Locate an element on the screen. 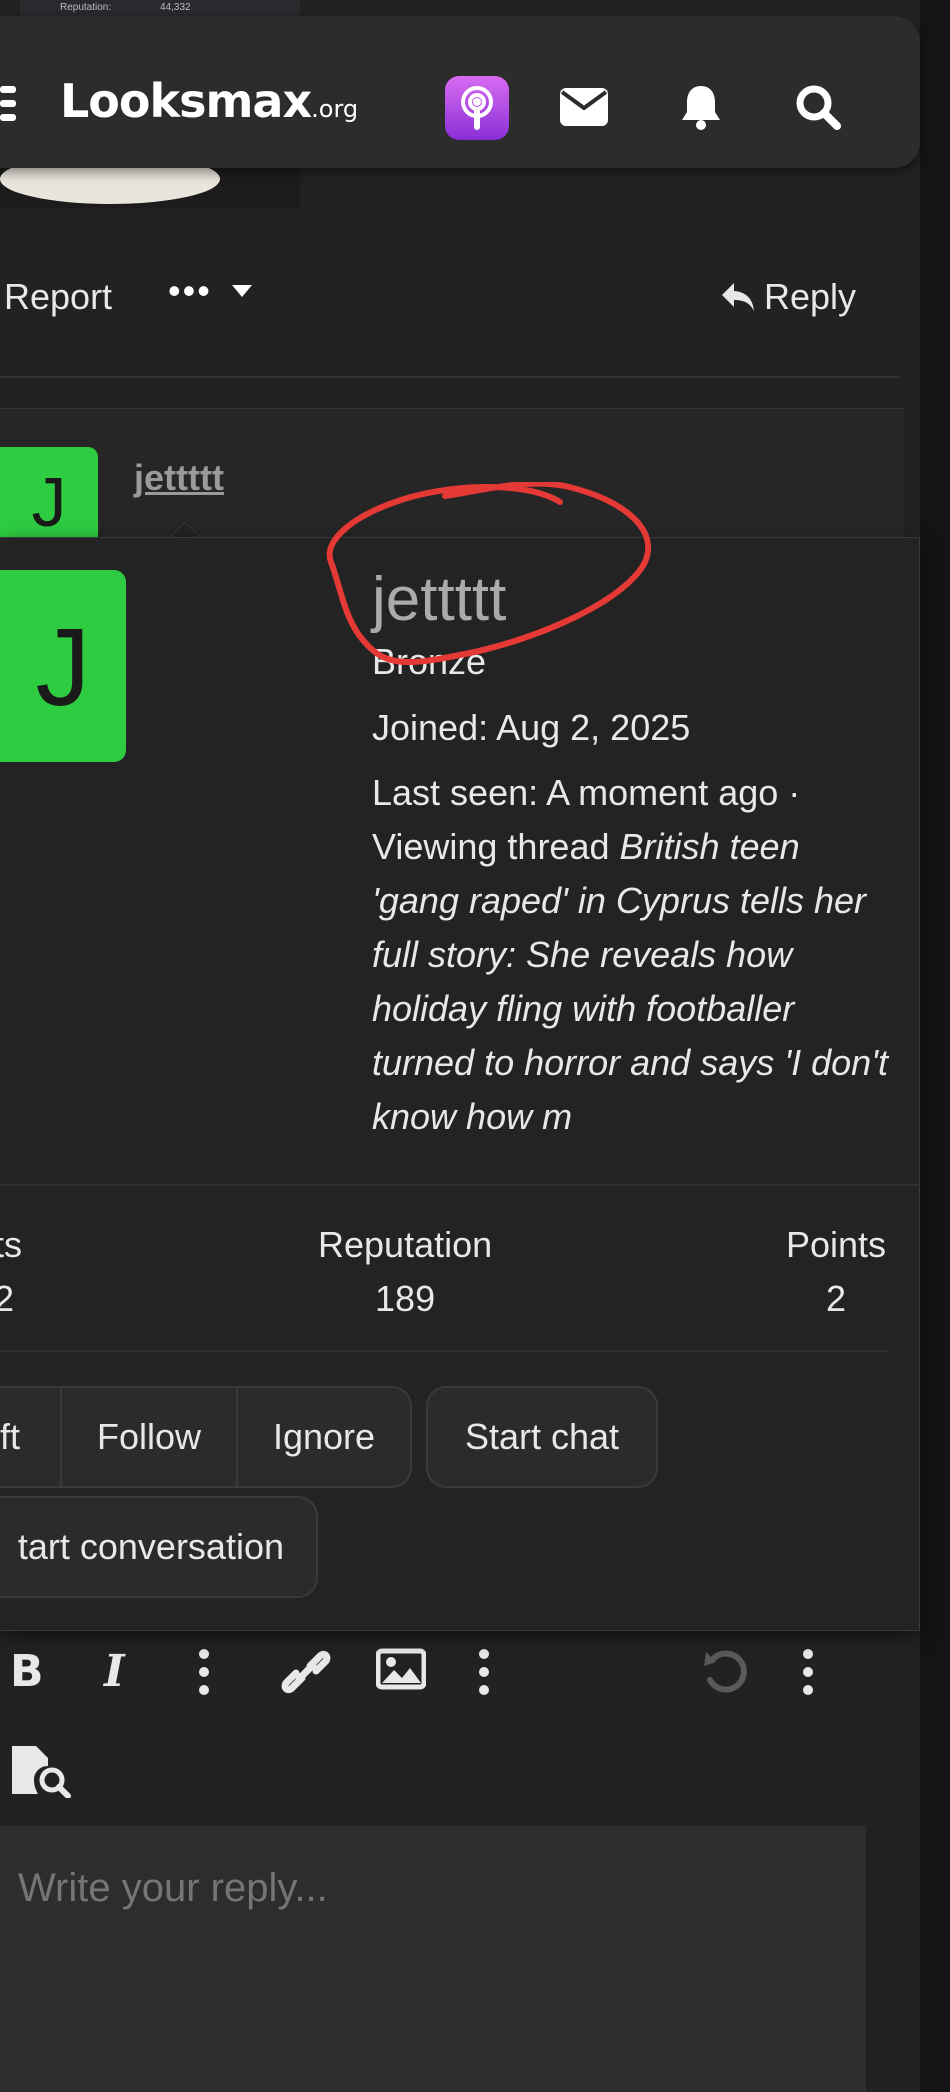  image-caption-label: Reputation: is located at coordinates (86, 7).